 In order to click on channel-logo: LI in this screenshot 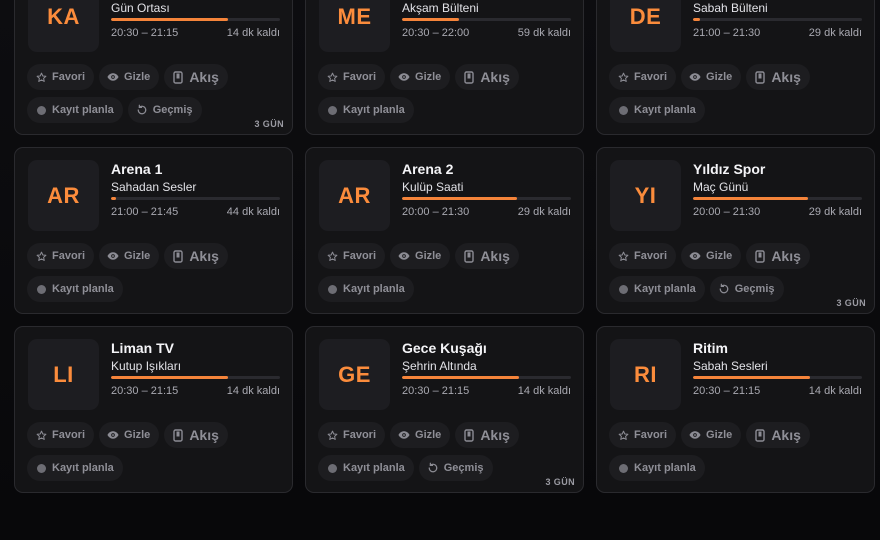, I will do `click(63, 374)`.